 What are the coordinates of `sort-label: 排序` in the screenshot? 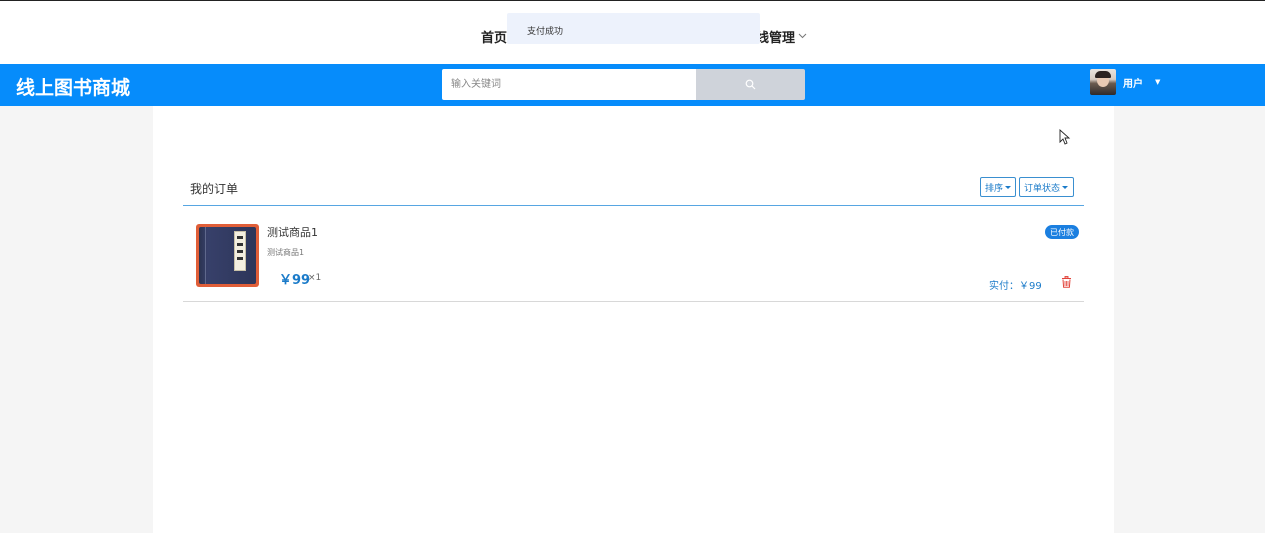 It's located at (994, 188).